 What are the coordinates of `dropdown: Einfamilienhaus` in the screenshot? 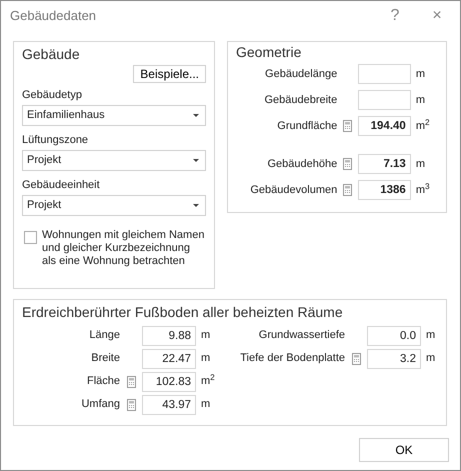 It's located at (114, 115).